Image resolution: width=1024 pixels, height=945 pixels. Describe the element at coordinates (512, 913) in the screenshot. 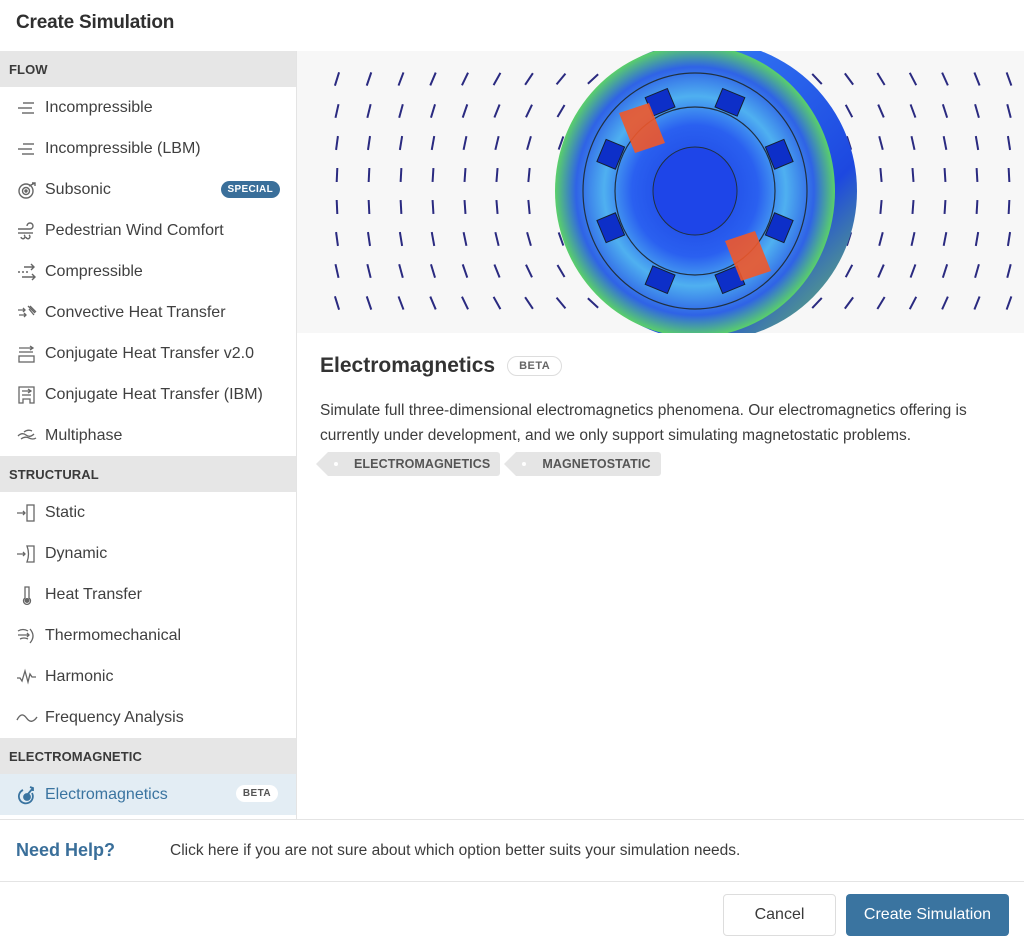

I see `dialog-footer: Cancel Create Simulation` at that location.